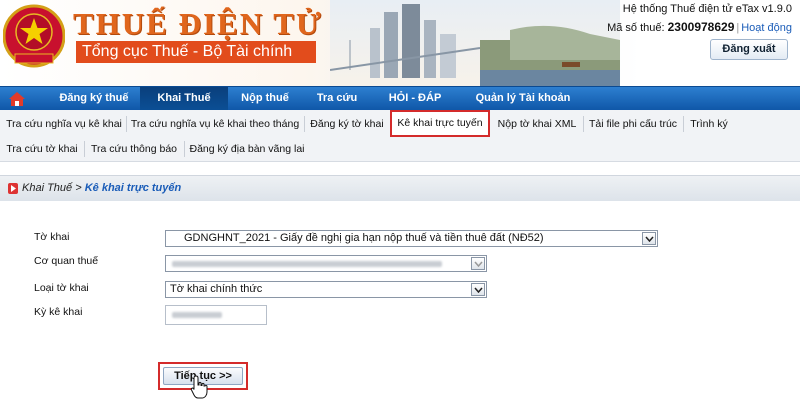  Describe the element at coordinates (265, 99) in the screenshot. I see `nav-nop-thue: Nộp thuế` at that location.